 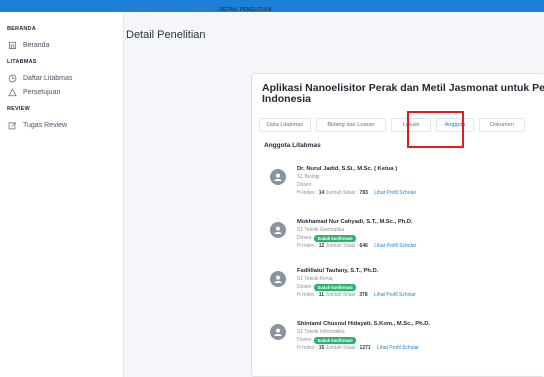 I want to click on member-program: S1 Teknik Kimia, so click(x=315, y=279).